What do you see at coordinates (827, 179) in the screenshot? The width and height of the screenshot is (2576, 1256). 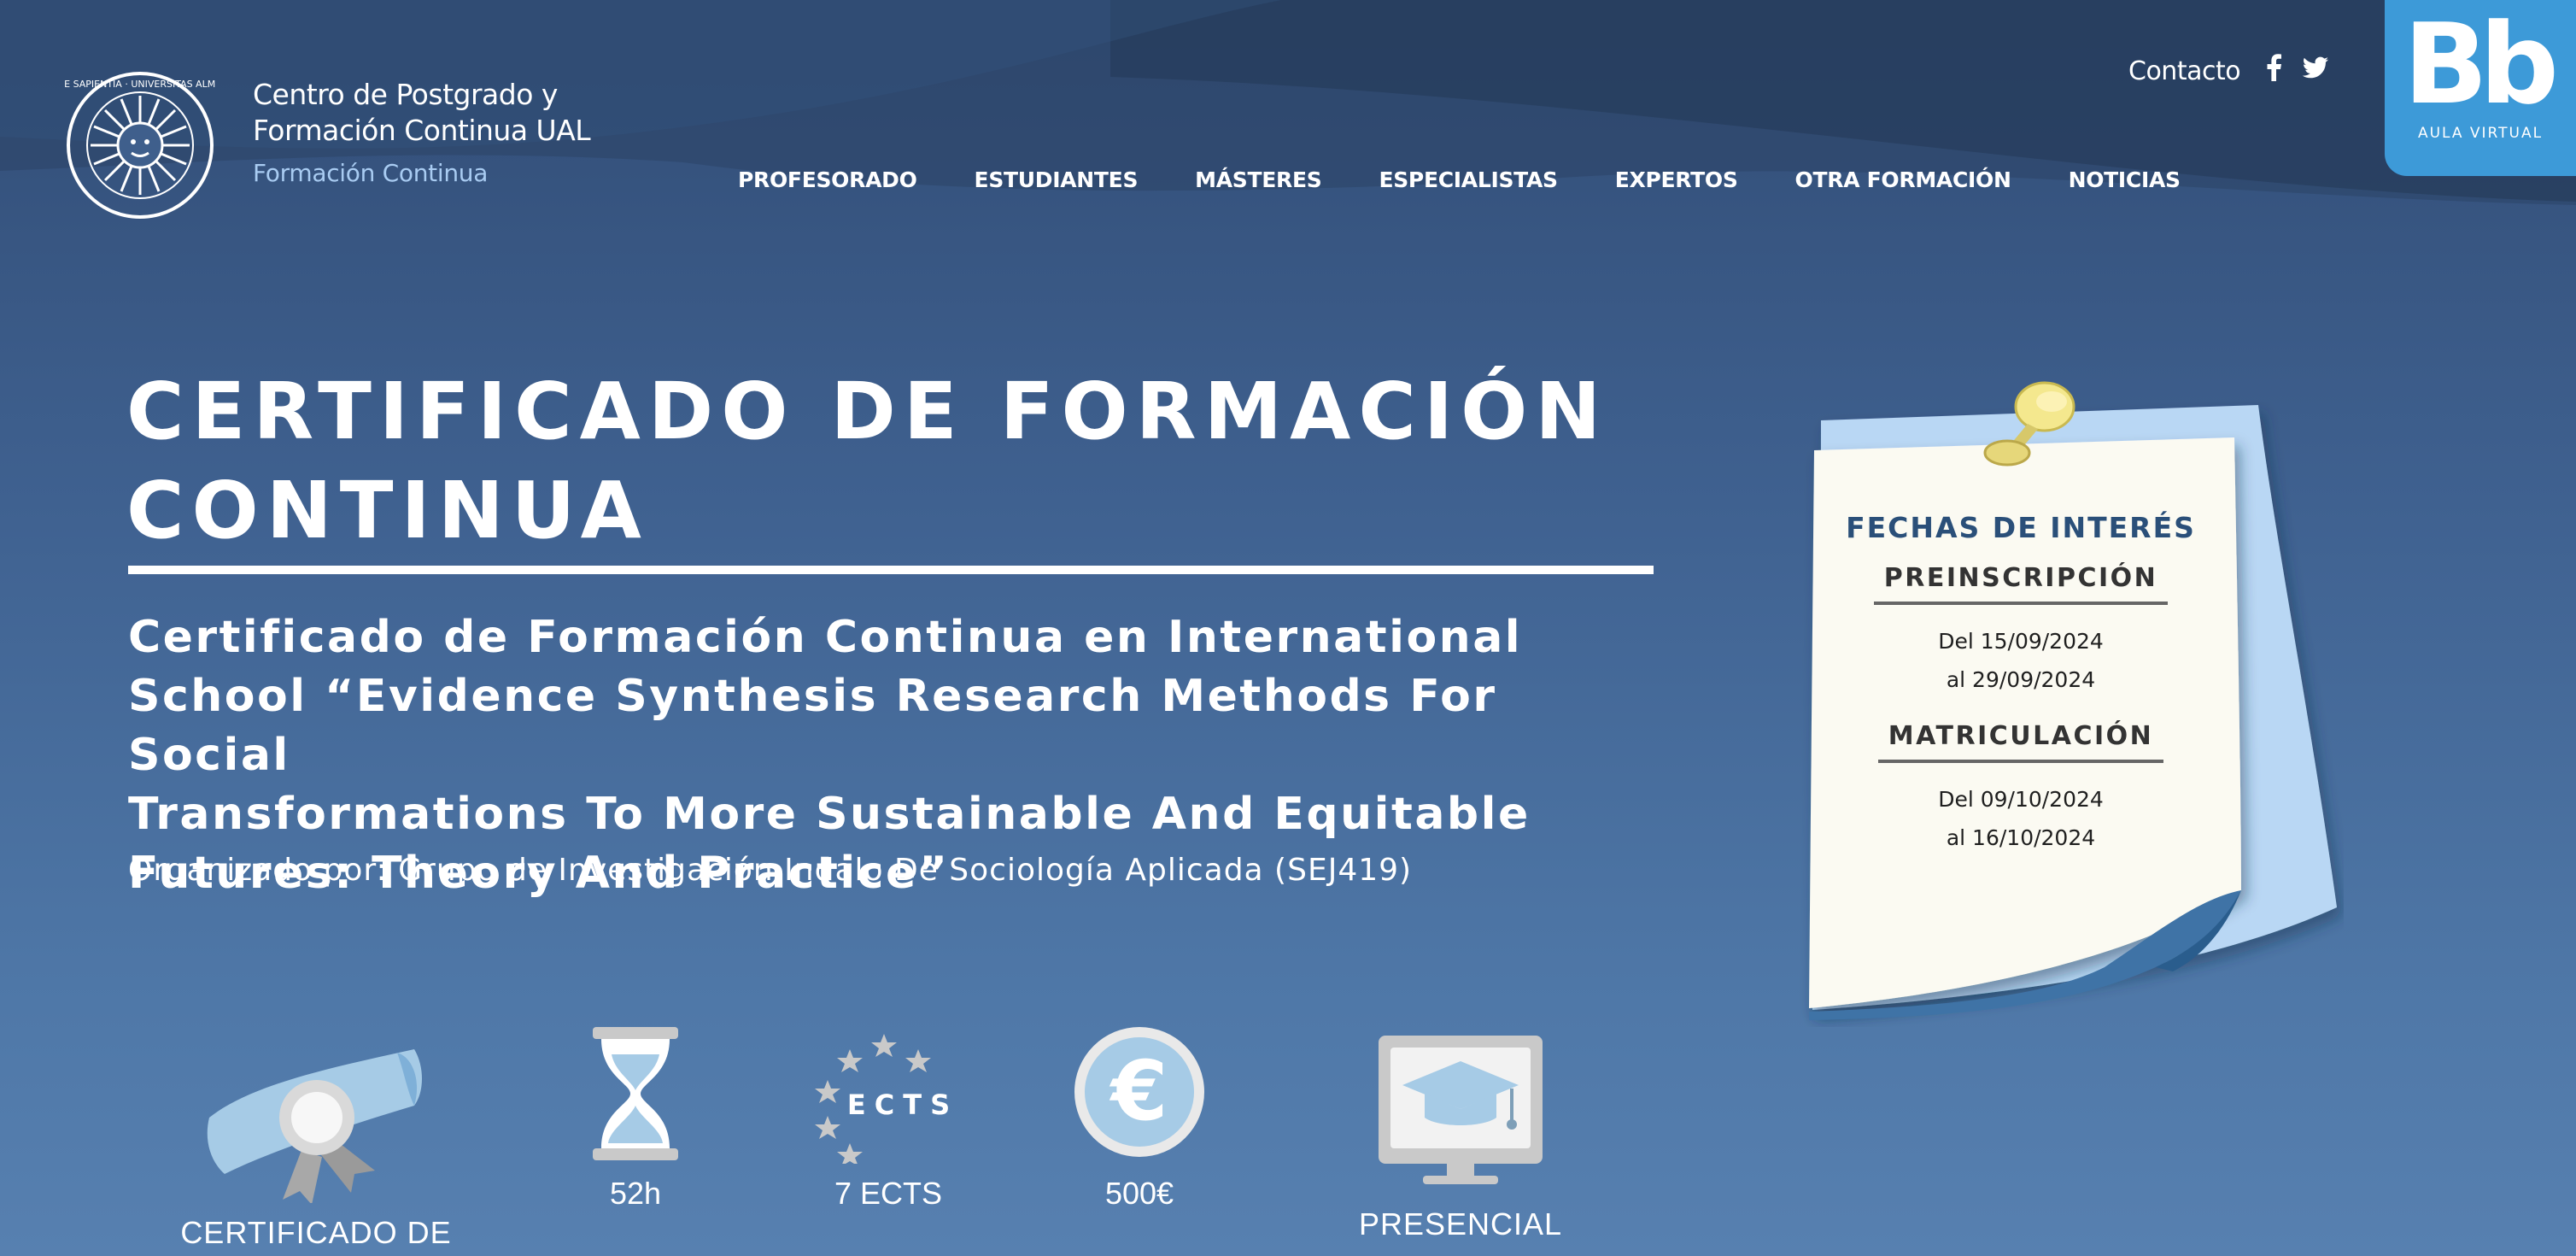 I see `nav-item-profesorado: PROFESORADO` at bounding box center [827, 179].